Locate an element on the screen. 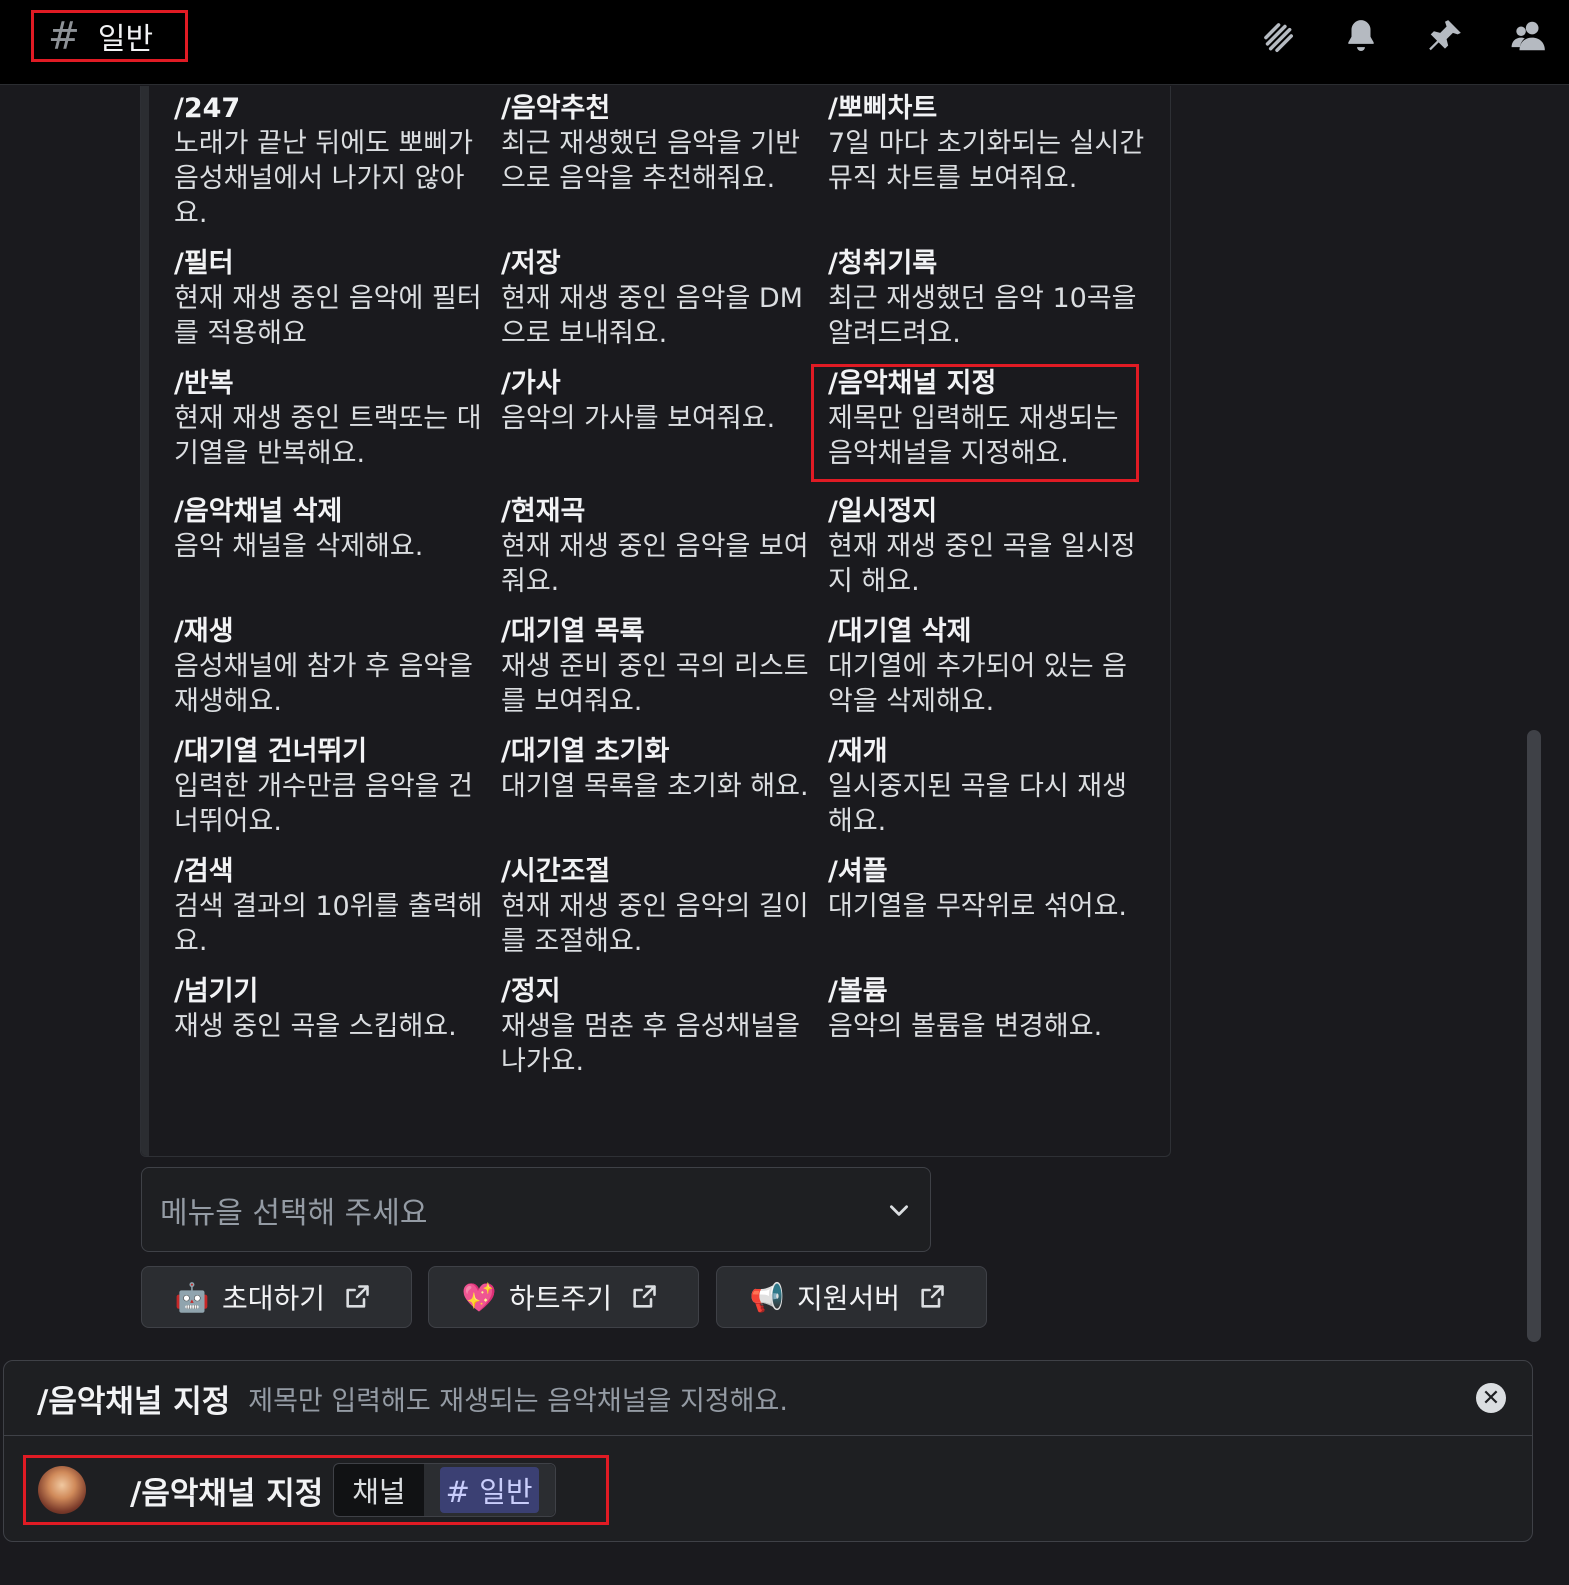 The width and height of the screenshot is (1569, 1585). command-description: 최근 재생했던 음악 10곡을 알려드려요. is located at coordinates (982, 316).